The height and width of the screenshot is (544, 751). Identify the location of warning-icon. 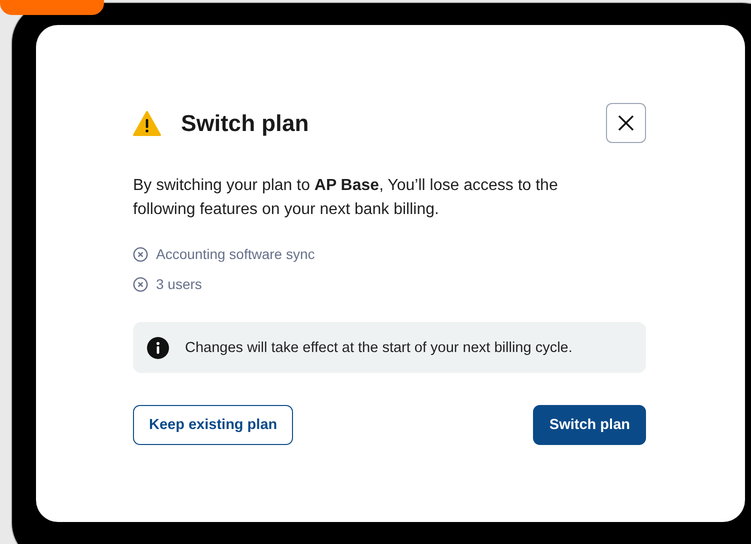
(147, 123).